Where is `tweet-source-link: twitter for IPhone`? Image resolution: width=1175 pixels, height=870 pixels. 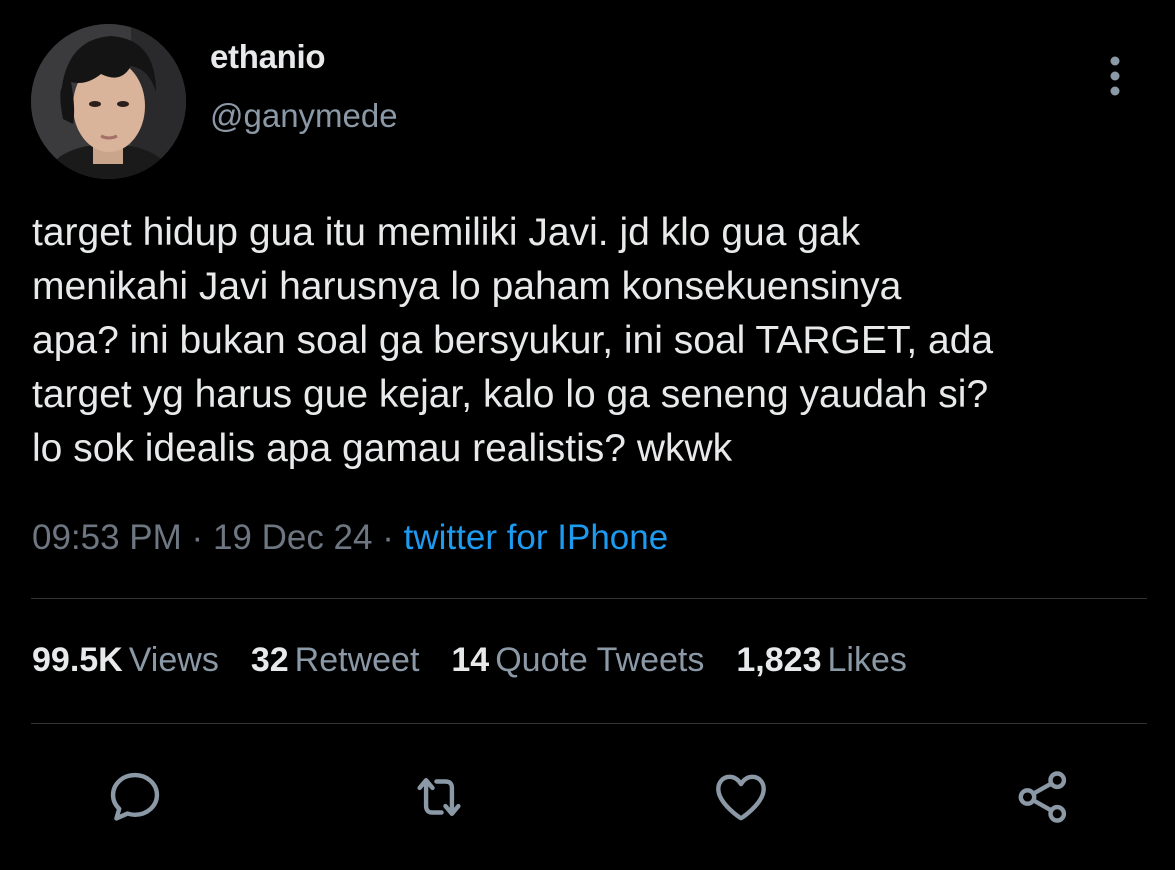 tweet-source-link: twitter for IPhone is located at coordinates (536, 537).